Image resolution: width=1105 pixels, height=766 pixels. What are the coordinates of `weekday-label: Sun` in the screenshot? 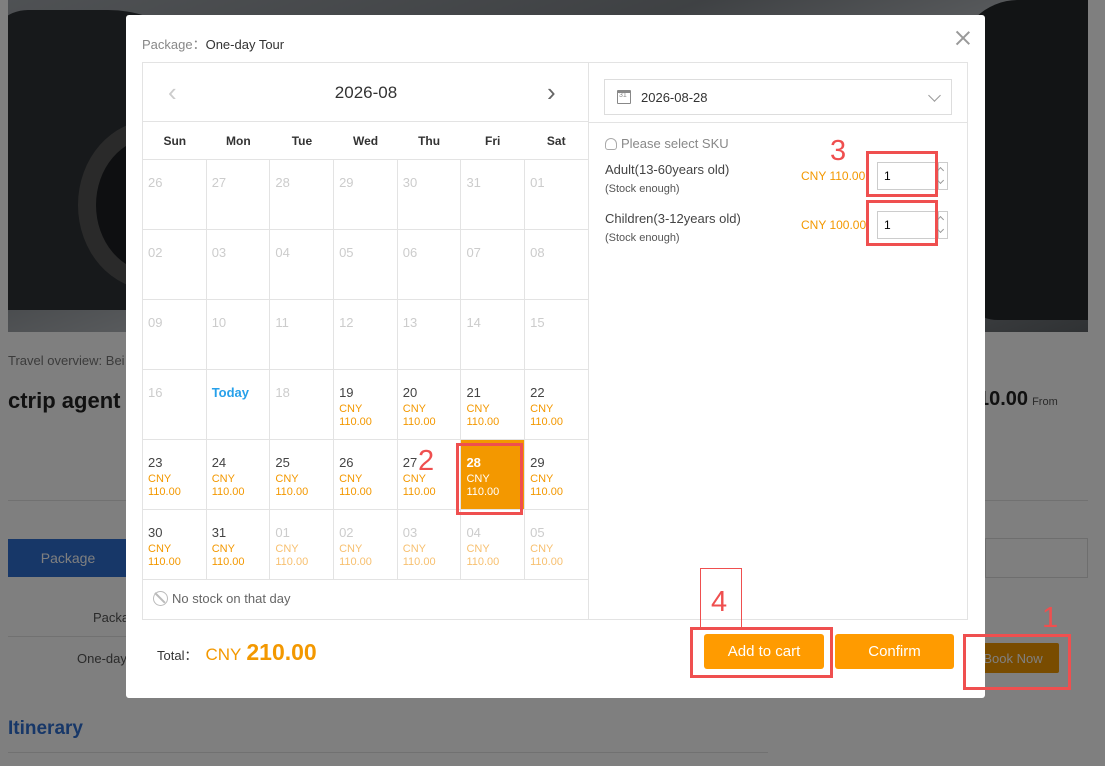 It's located at (175, 141).